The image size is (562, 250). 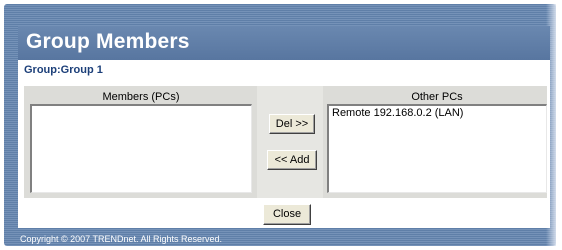 What do you see at coordinates (437, 148) in the screenshot?
I see `other-pcs-listbox: Remote 192.168.0.2 (LAN)` at bounding box center [437, 148].